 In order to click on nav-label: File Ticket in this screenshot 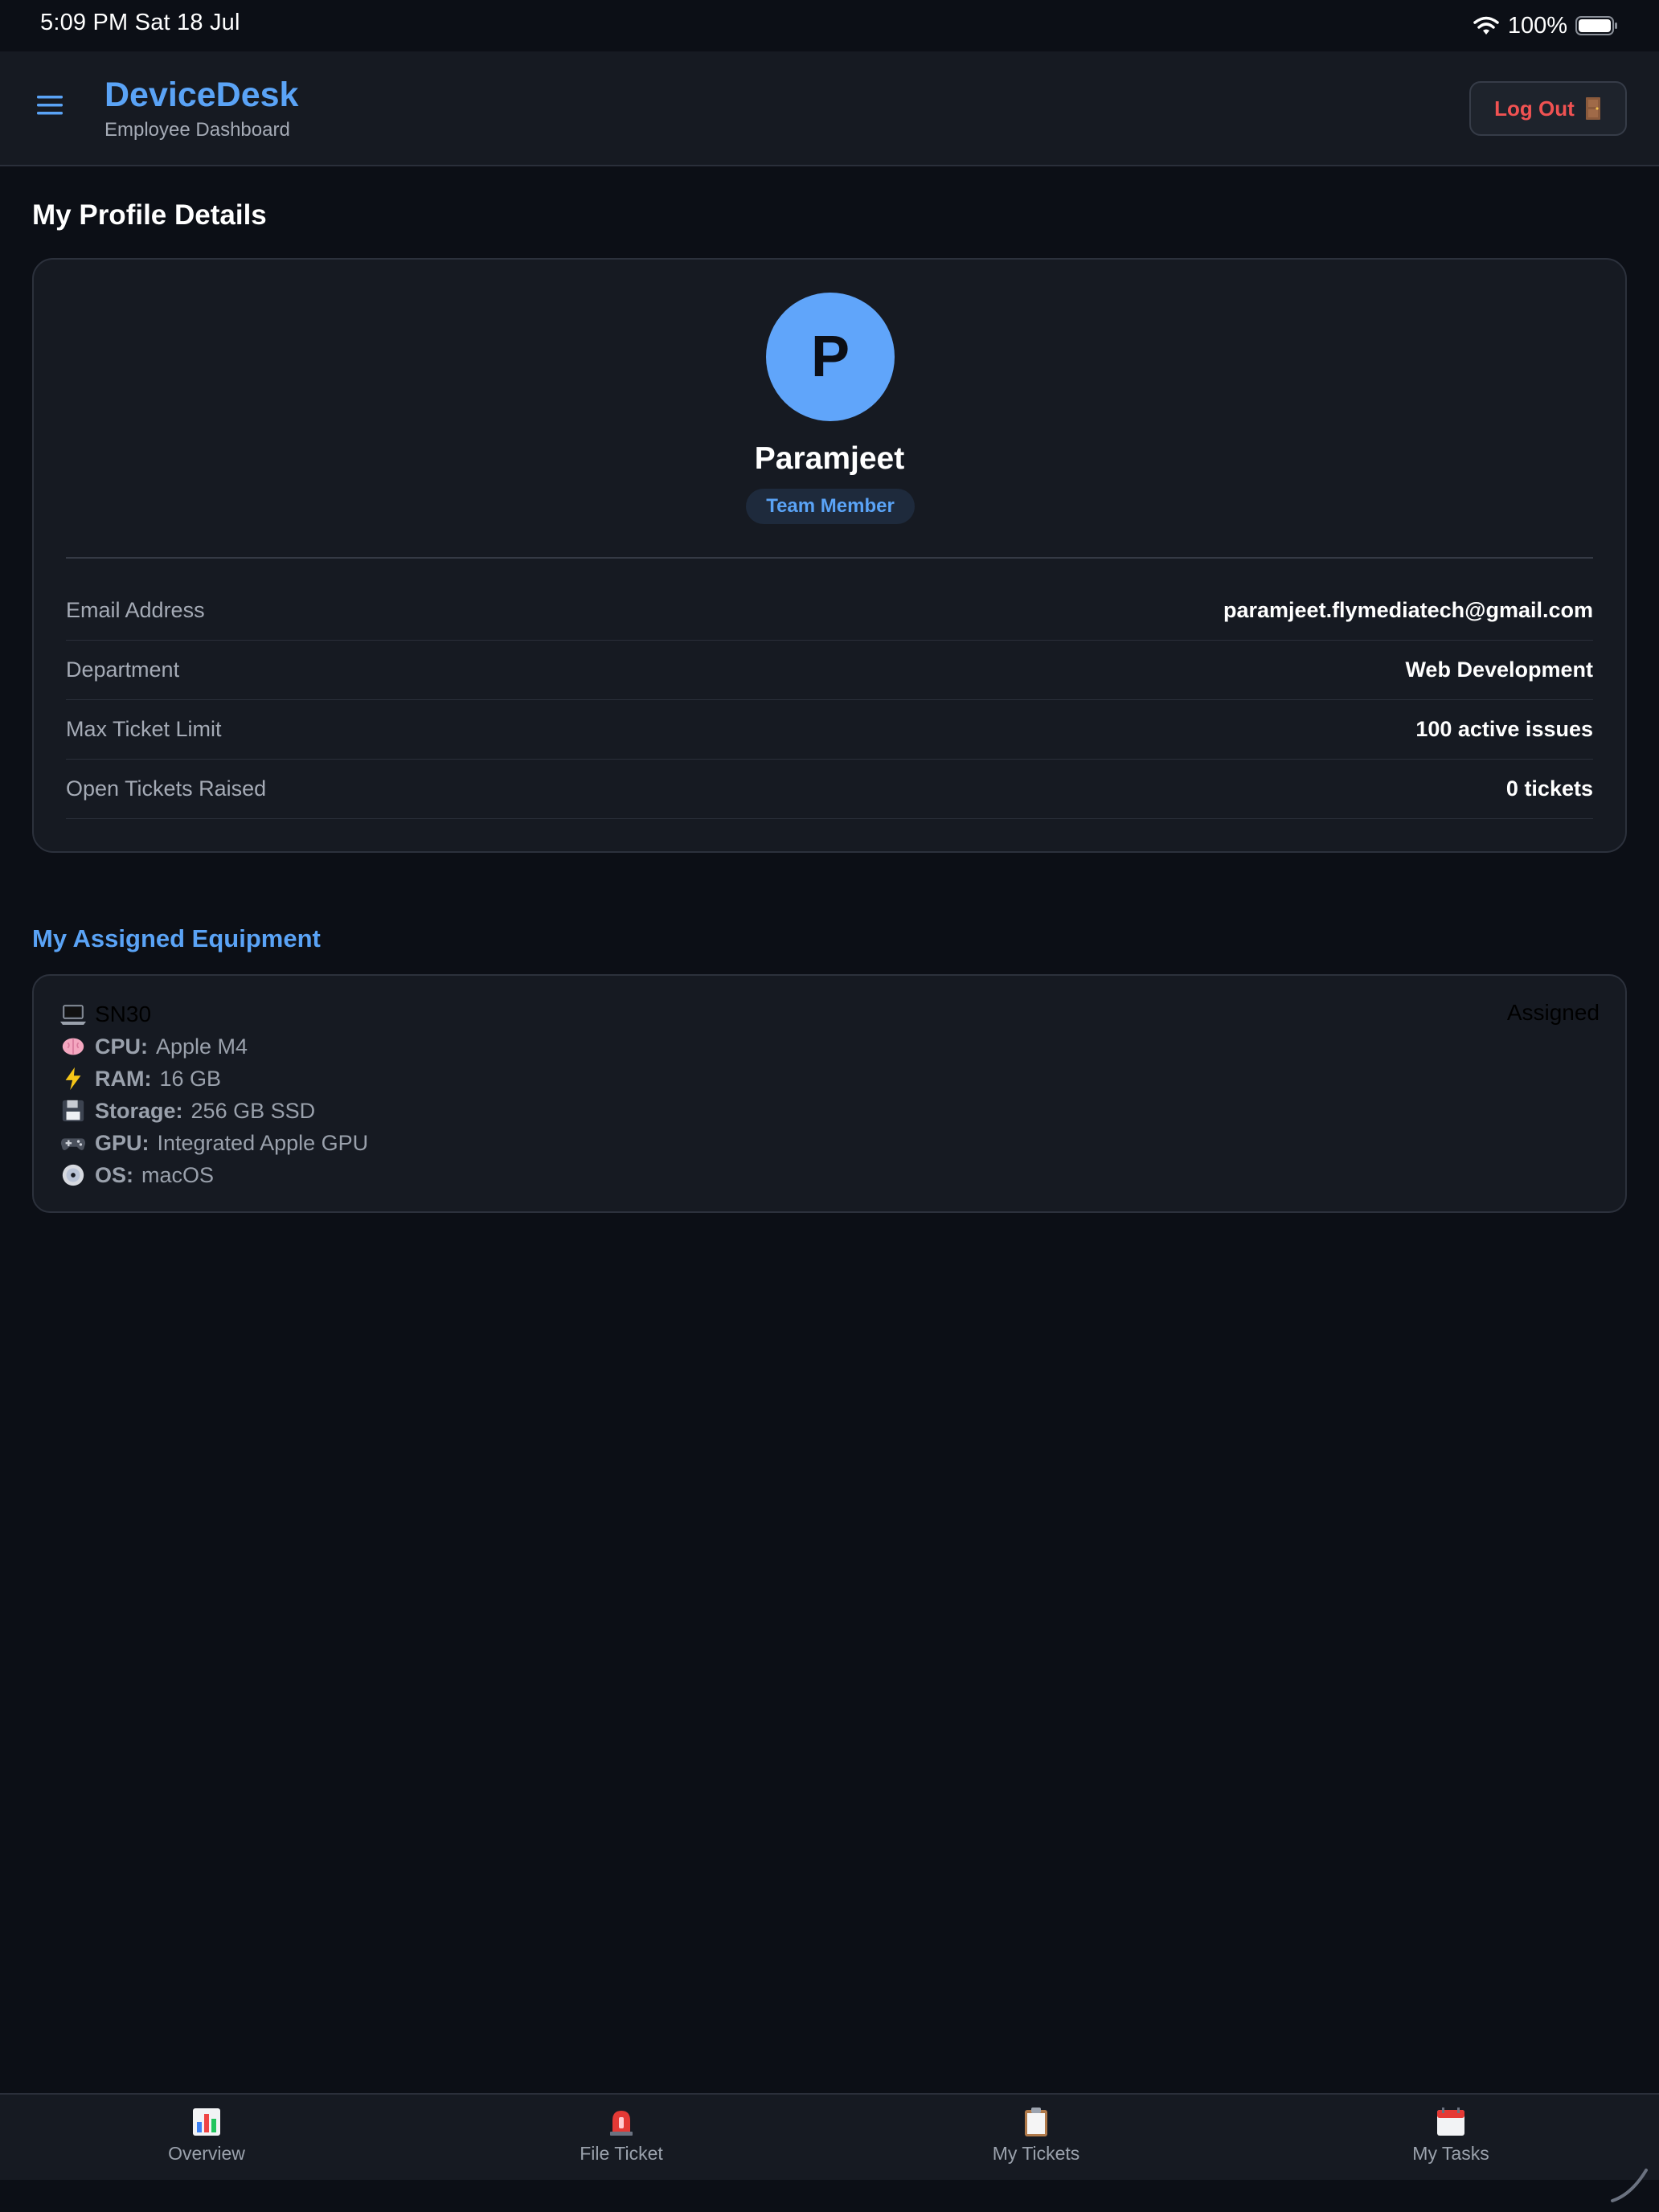, I will do `click(621, 2153)`.